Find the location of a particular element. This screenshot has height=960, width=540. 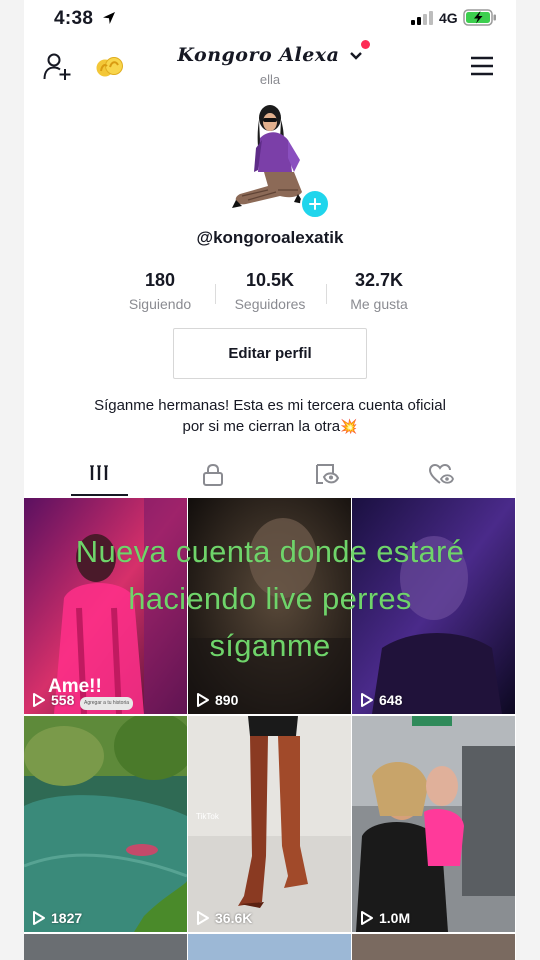

view-count: 1.0M is located at coordinates (385, 918).